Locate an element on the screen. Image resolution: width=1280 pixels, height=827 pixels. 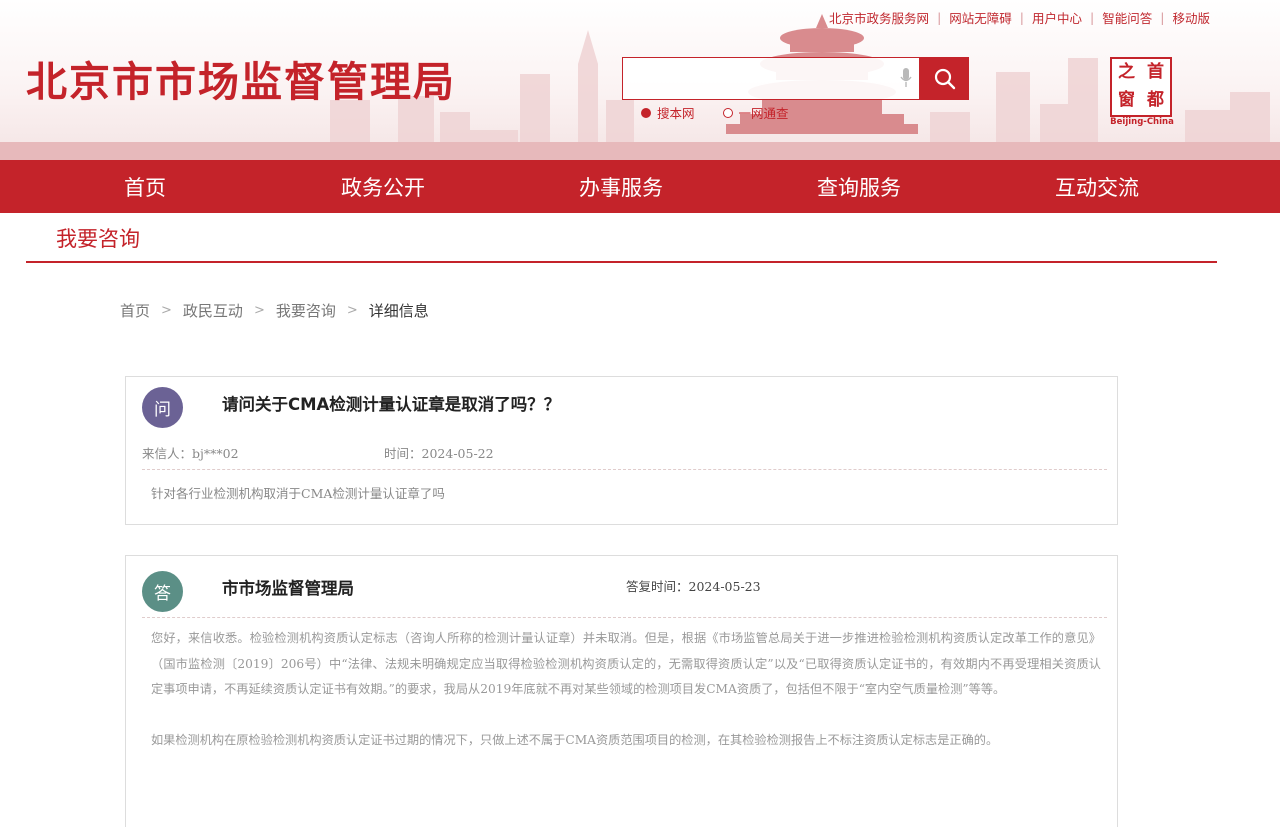
capital-window-logo: 之 首 窗 都 is located at coordinates (1141, 87).